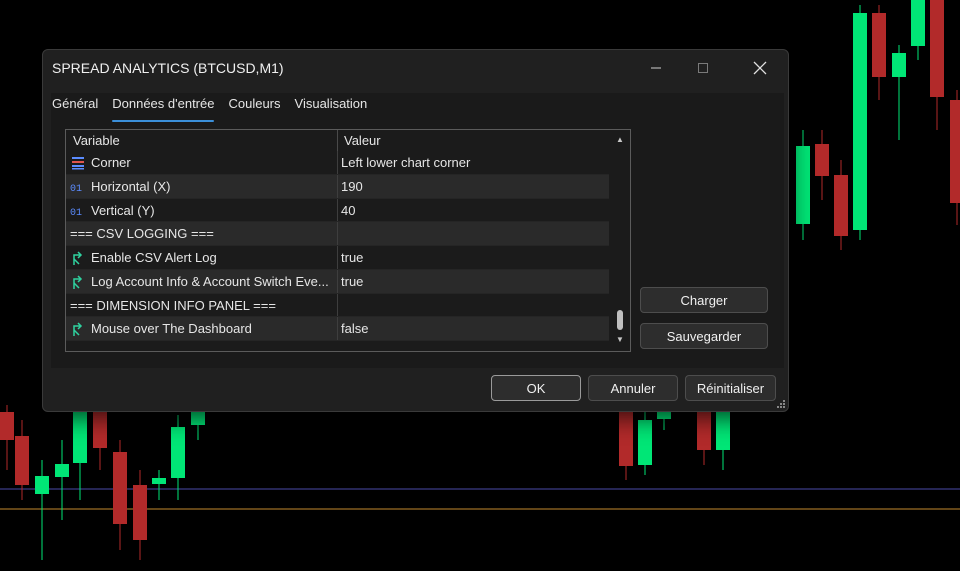 The image size is (960, 571). What do you see at coordinates (171, 329) in the screenshot?
I see `row-variable: Mouse over The Dashboard` at bounding box center [171, 329].